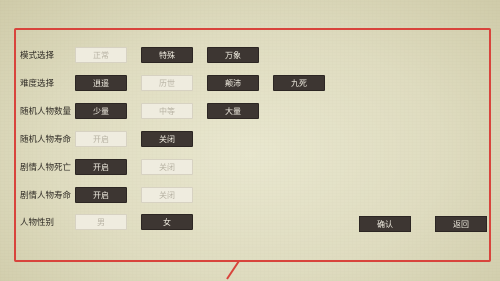  Describe the element at coordinates (37, 84) in the screenshot. I see `difficulty-label: 难度选择` at that location.